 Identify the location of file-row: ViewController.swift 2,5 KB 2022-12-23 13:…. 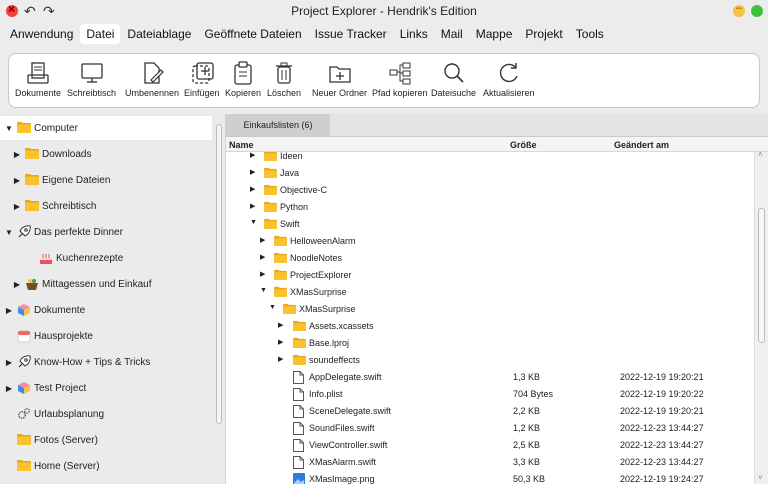
(490, 445).